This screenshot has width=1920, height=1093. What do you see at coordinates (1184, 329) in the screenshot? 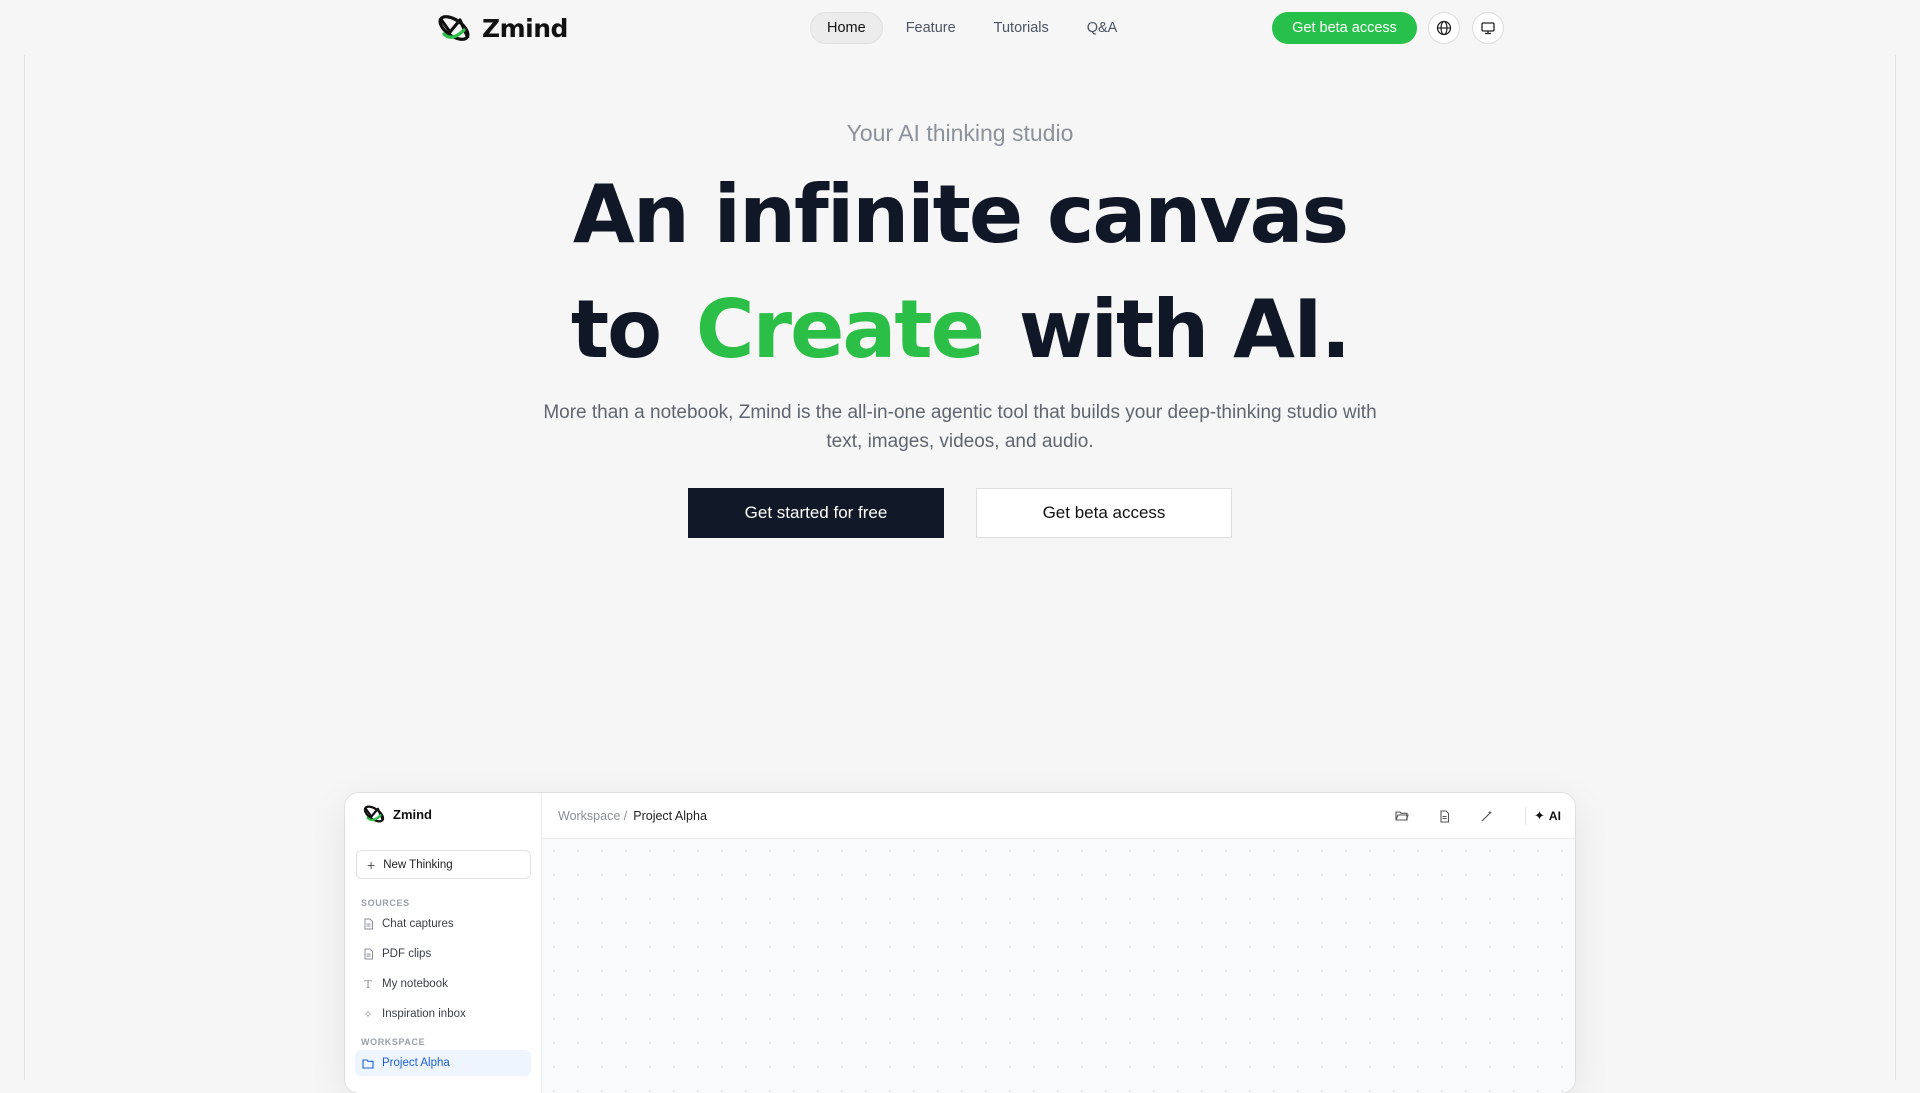
I see `headline-suffix: with AI.` at bounding box center [1184, 329].